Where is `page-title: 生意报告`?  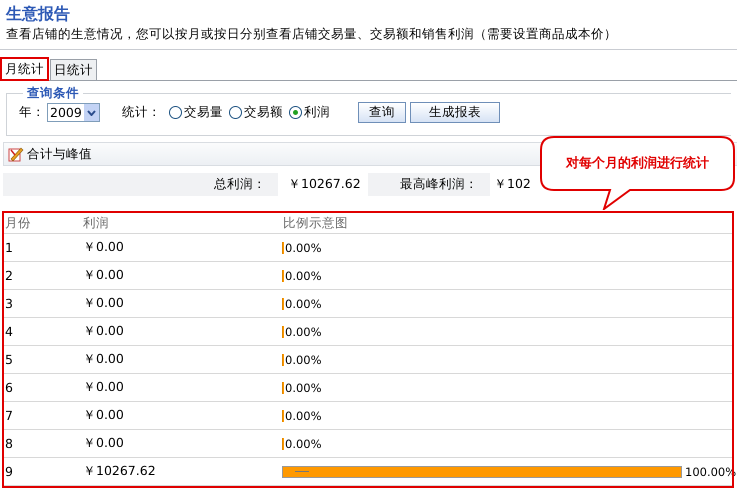
page-title: 生意报告 is located at coordinates (38, 14).